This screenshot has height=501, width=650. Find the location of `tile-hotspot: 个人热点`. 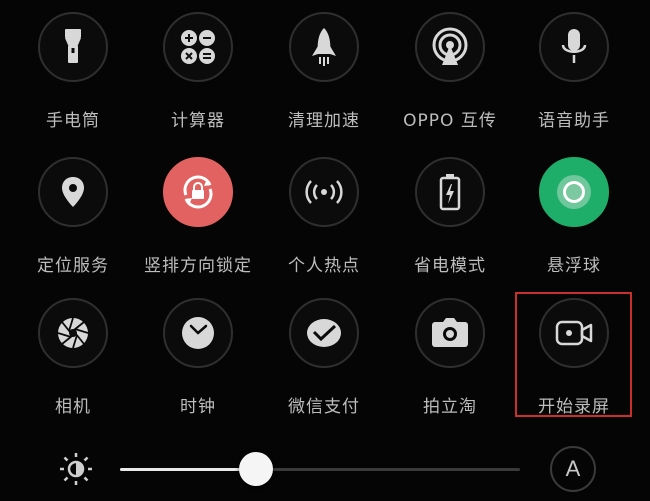

tile-hotspot: 个人热点 is located at coordinates (324, 216).